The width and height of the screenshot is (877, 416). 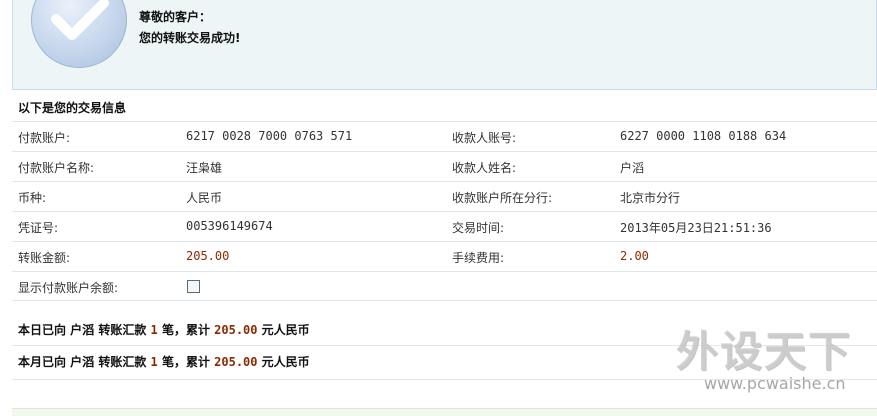 I want to click on field-label: 收款人姓名:, so click(x=484, y=168).